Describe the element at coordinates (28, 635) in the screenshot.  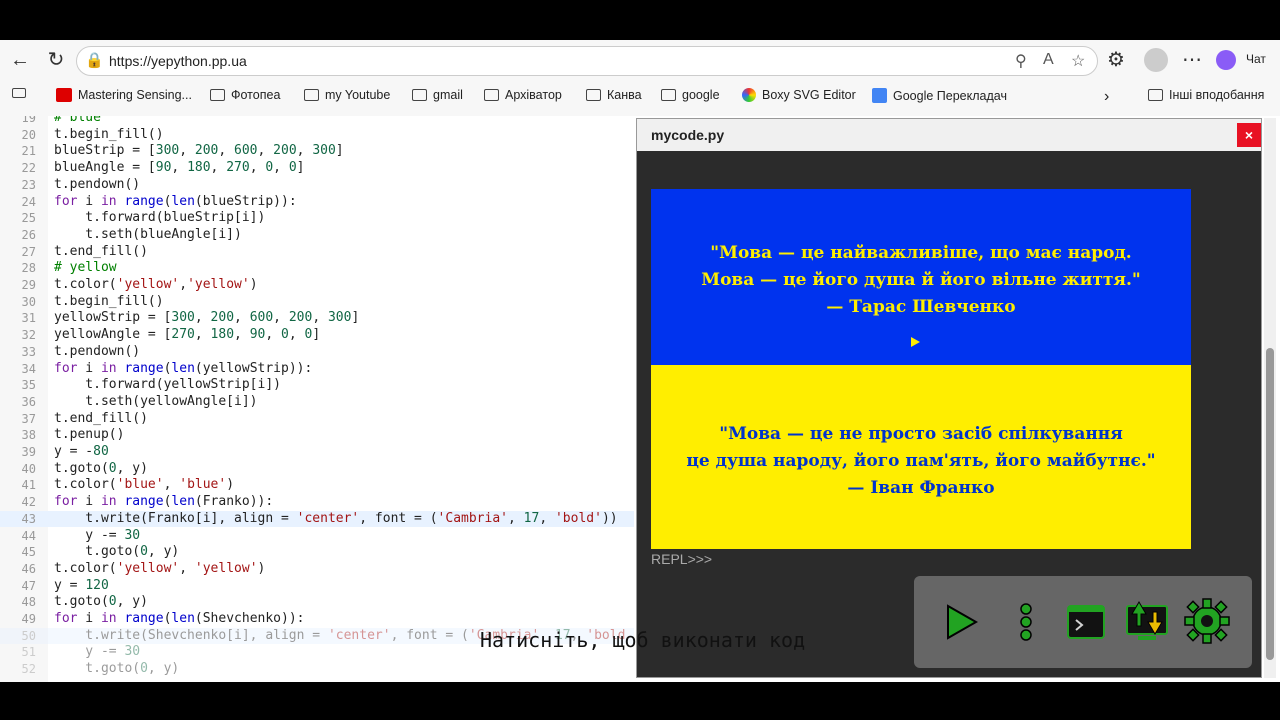
I see `line-number: 50` at that location.